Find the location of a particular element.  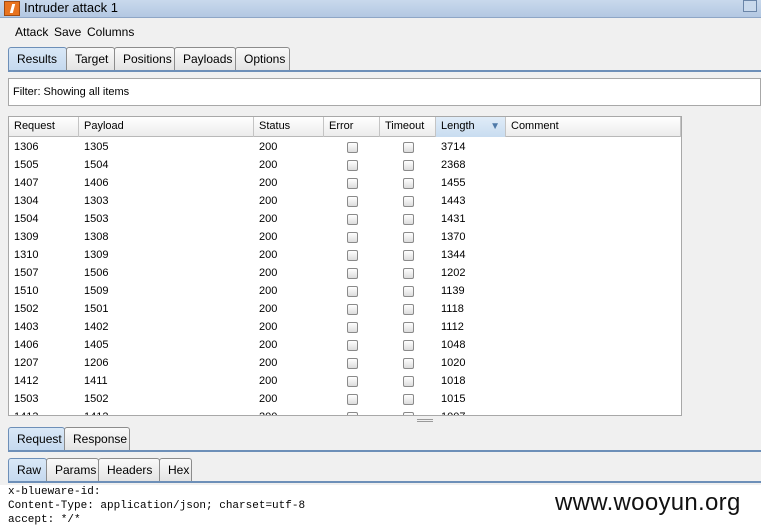

col-length-label: Length is located at coordinates (458, 126).